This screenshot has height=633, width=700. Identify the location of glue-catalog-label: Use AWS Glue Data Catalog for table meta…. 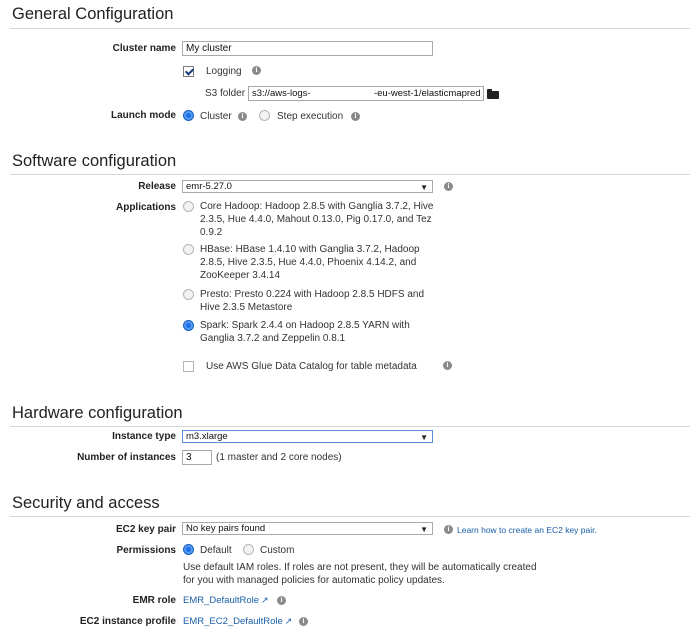
(311, 366).